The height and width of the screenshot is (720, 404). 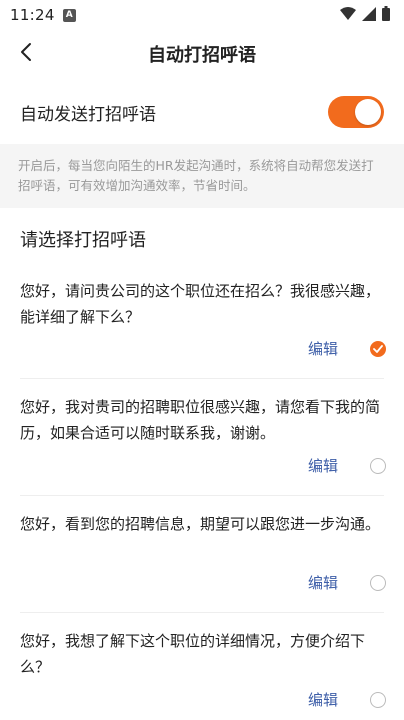 I want to click on greeting-actions-1: 编辑, so click(x=347, y=348).